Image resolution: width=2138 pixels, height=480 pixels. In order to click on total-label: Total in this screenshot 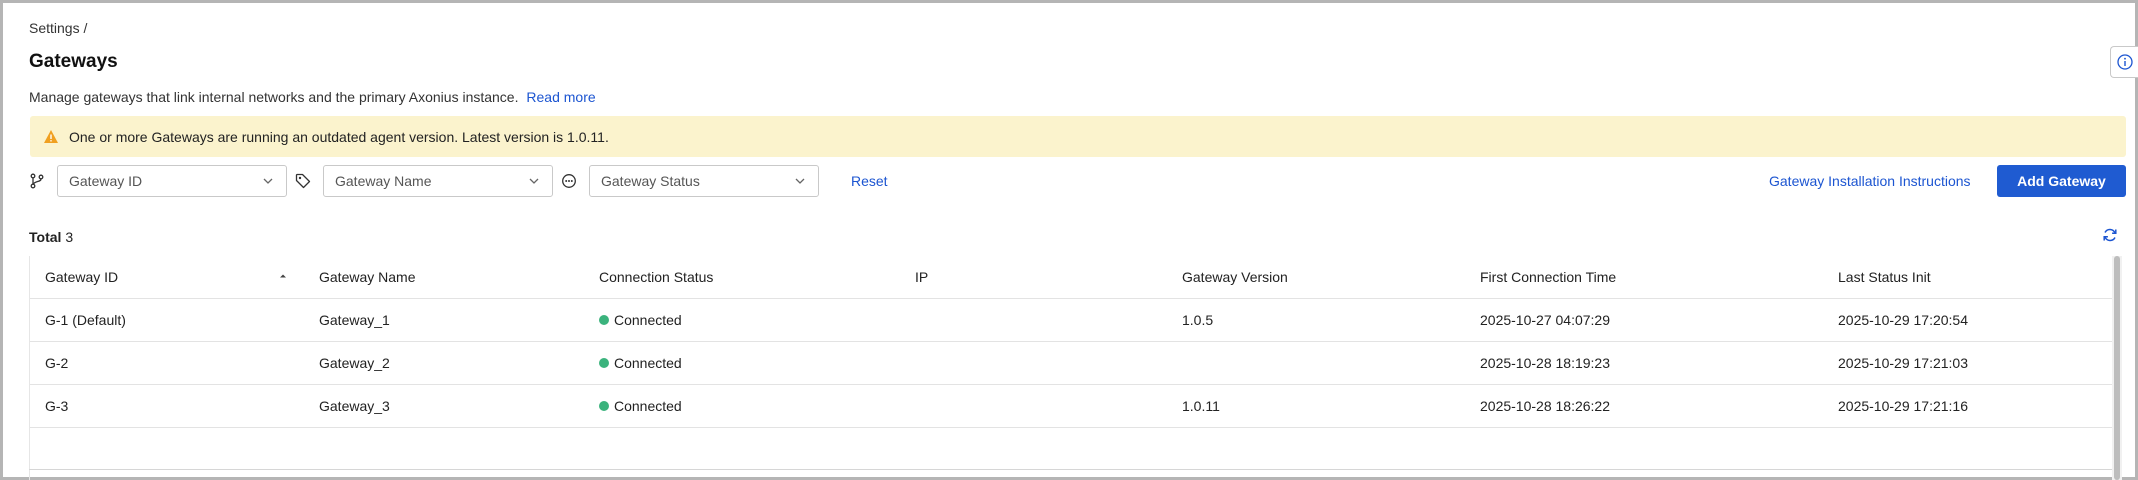, I will do `click(45, 237)`.